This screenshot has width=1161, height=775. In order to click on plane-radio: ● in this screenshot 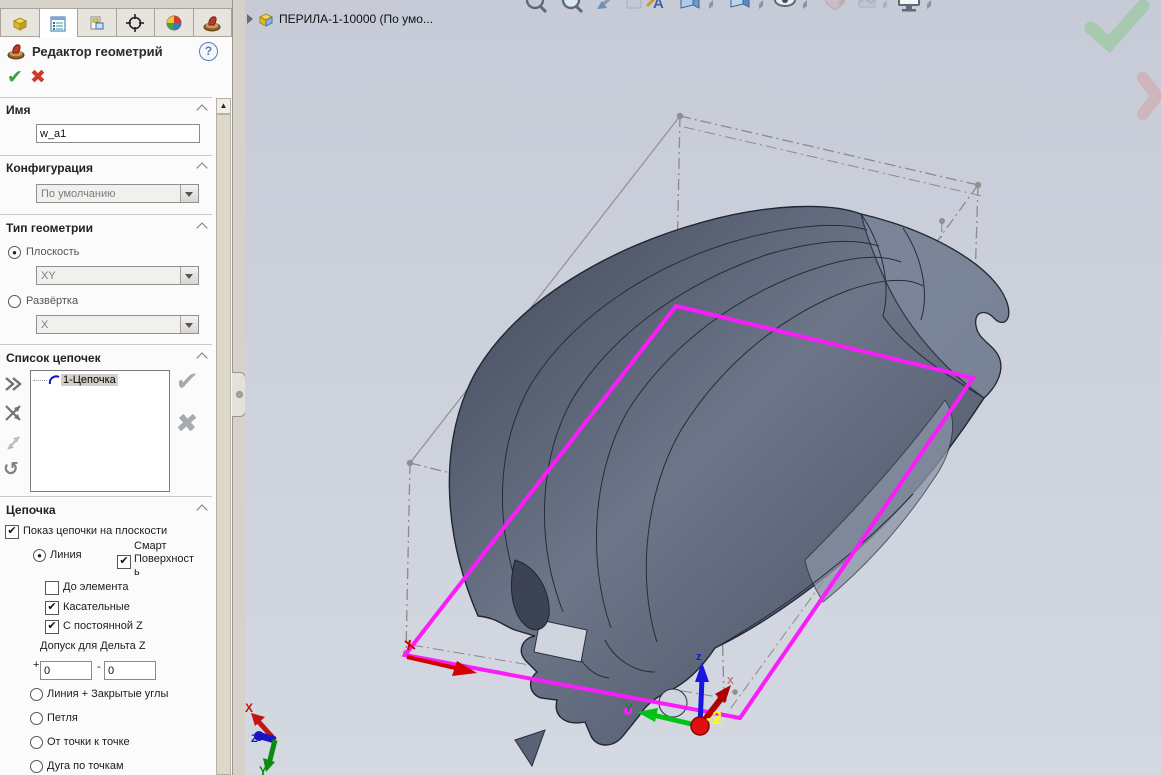, I will do `click(14, 252)`.